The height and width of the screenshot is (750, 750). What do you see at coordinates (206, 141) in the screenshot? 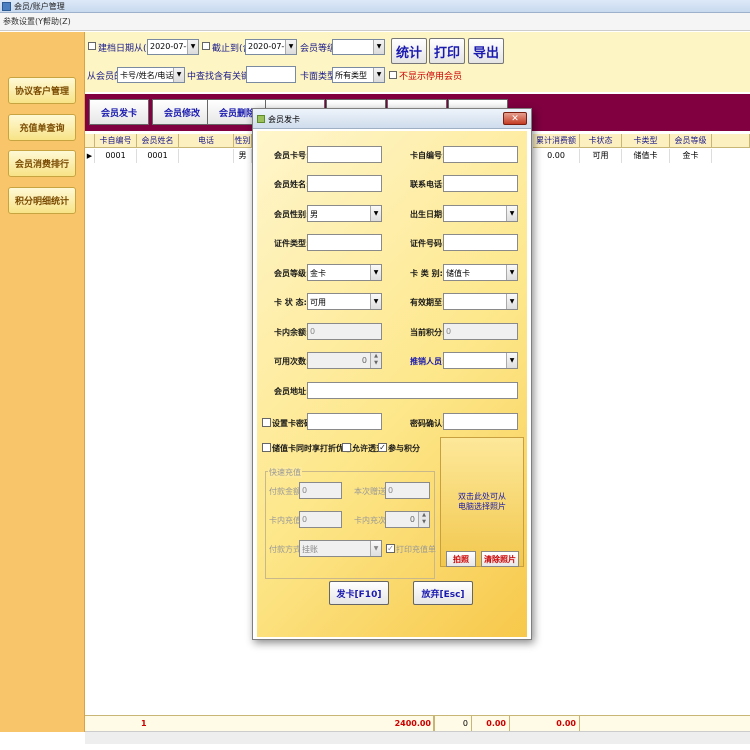
I see `grid-header: 电话` at bounding box center [206, 141].